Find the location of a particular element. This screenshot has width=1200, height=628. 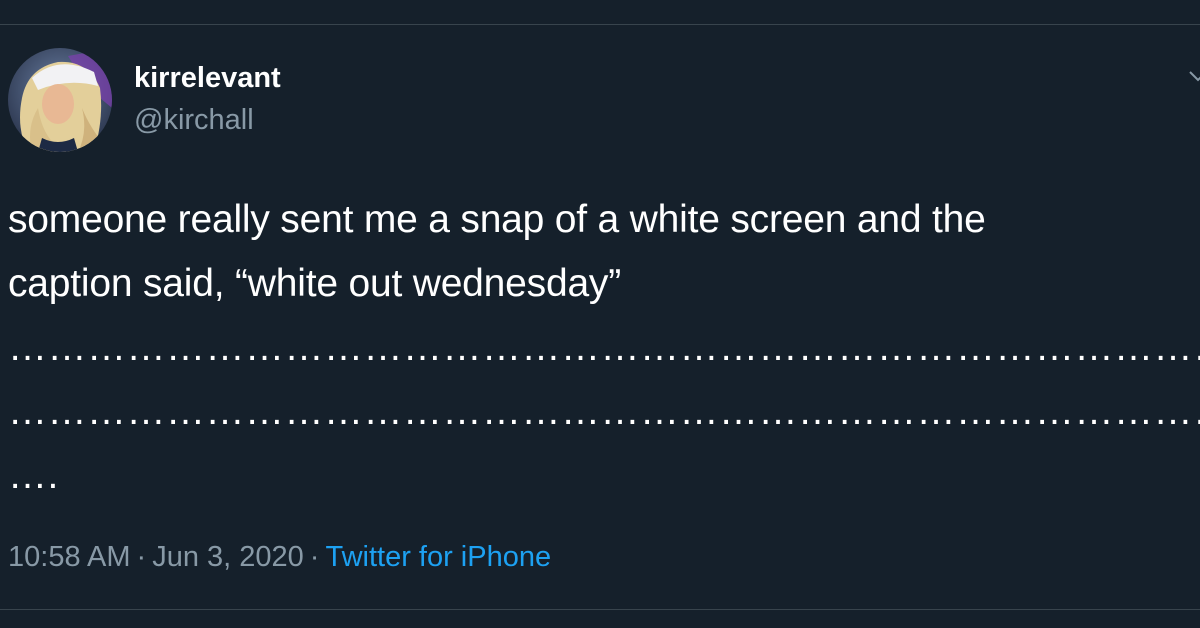

user-info: kirrelevant @kirchall is located at coordinates (207, 99).